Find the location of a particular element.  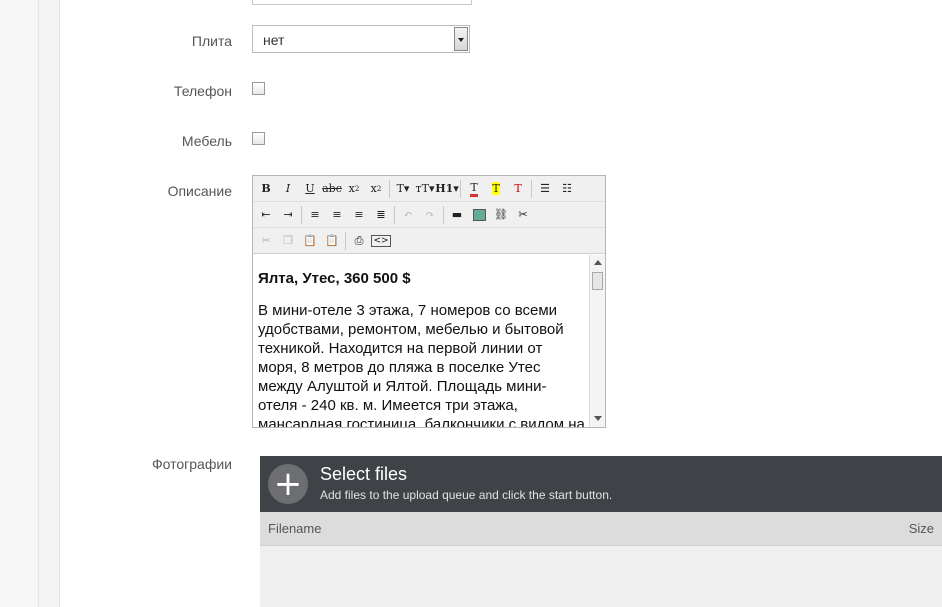

font-size-icon: тT▾ is located at coordinates (425, 189).